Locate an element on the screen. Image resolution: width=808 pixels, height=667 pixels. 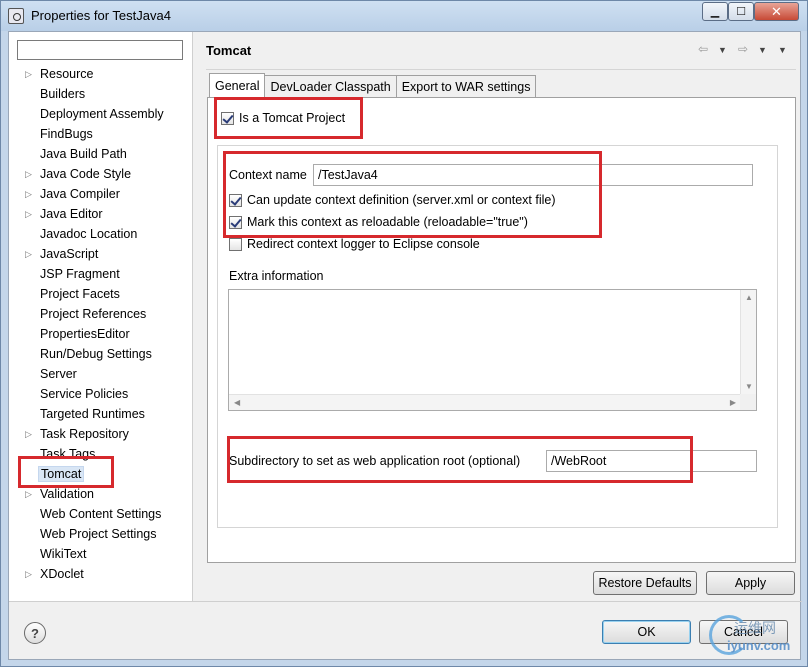
nav-item-java-editor: ▷ Java Editor is located at coordinates (101, 214).